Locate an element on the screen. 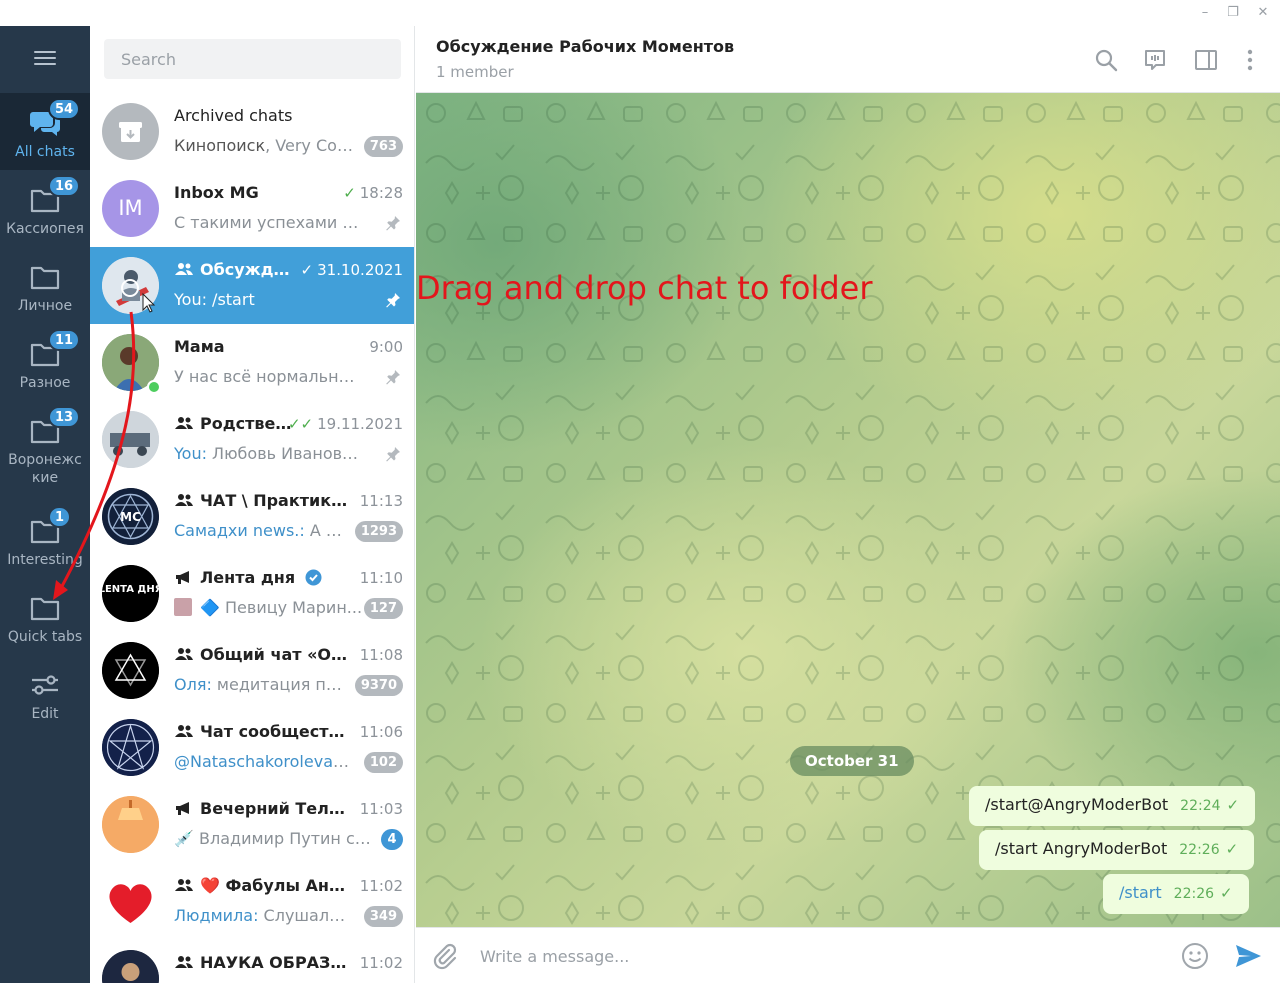  message-bubble: /start 22:26 ✓ is located at coordinates (1176, 894).